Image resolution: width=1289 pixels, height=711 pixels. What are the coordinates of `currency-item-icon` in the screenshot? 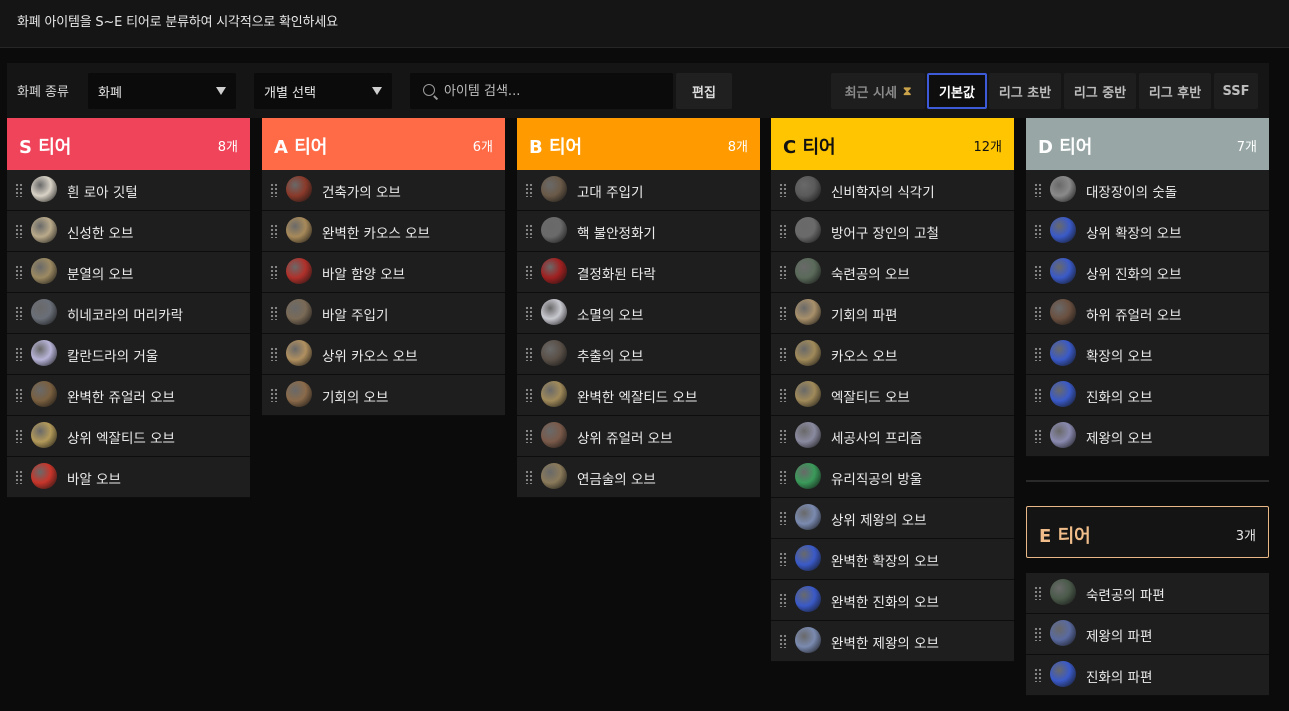 It's located at (1063, 633).